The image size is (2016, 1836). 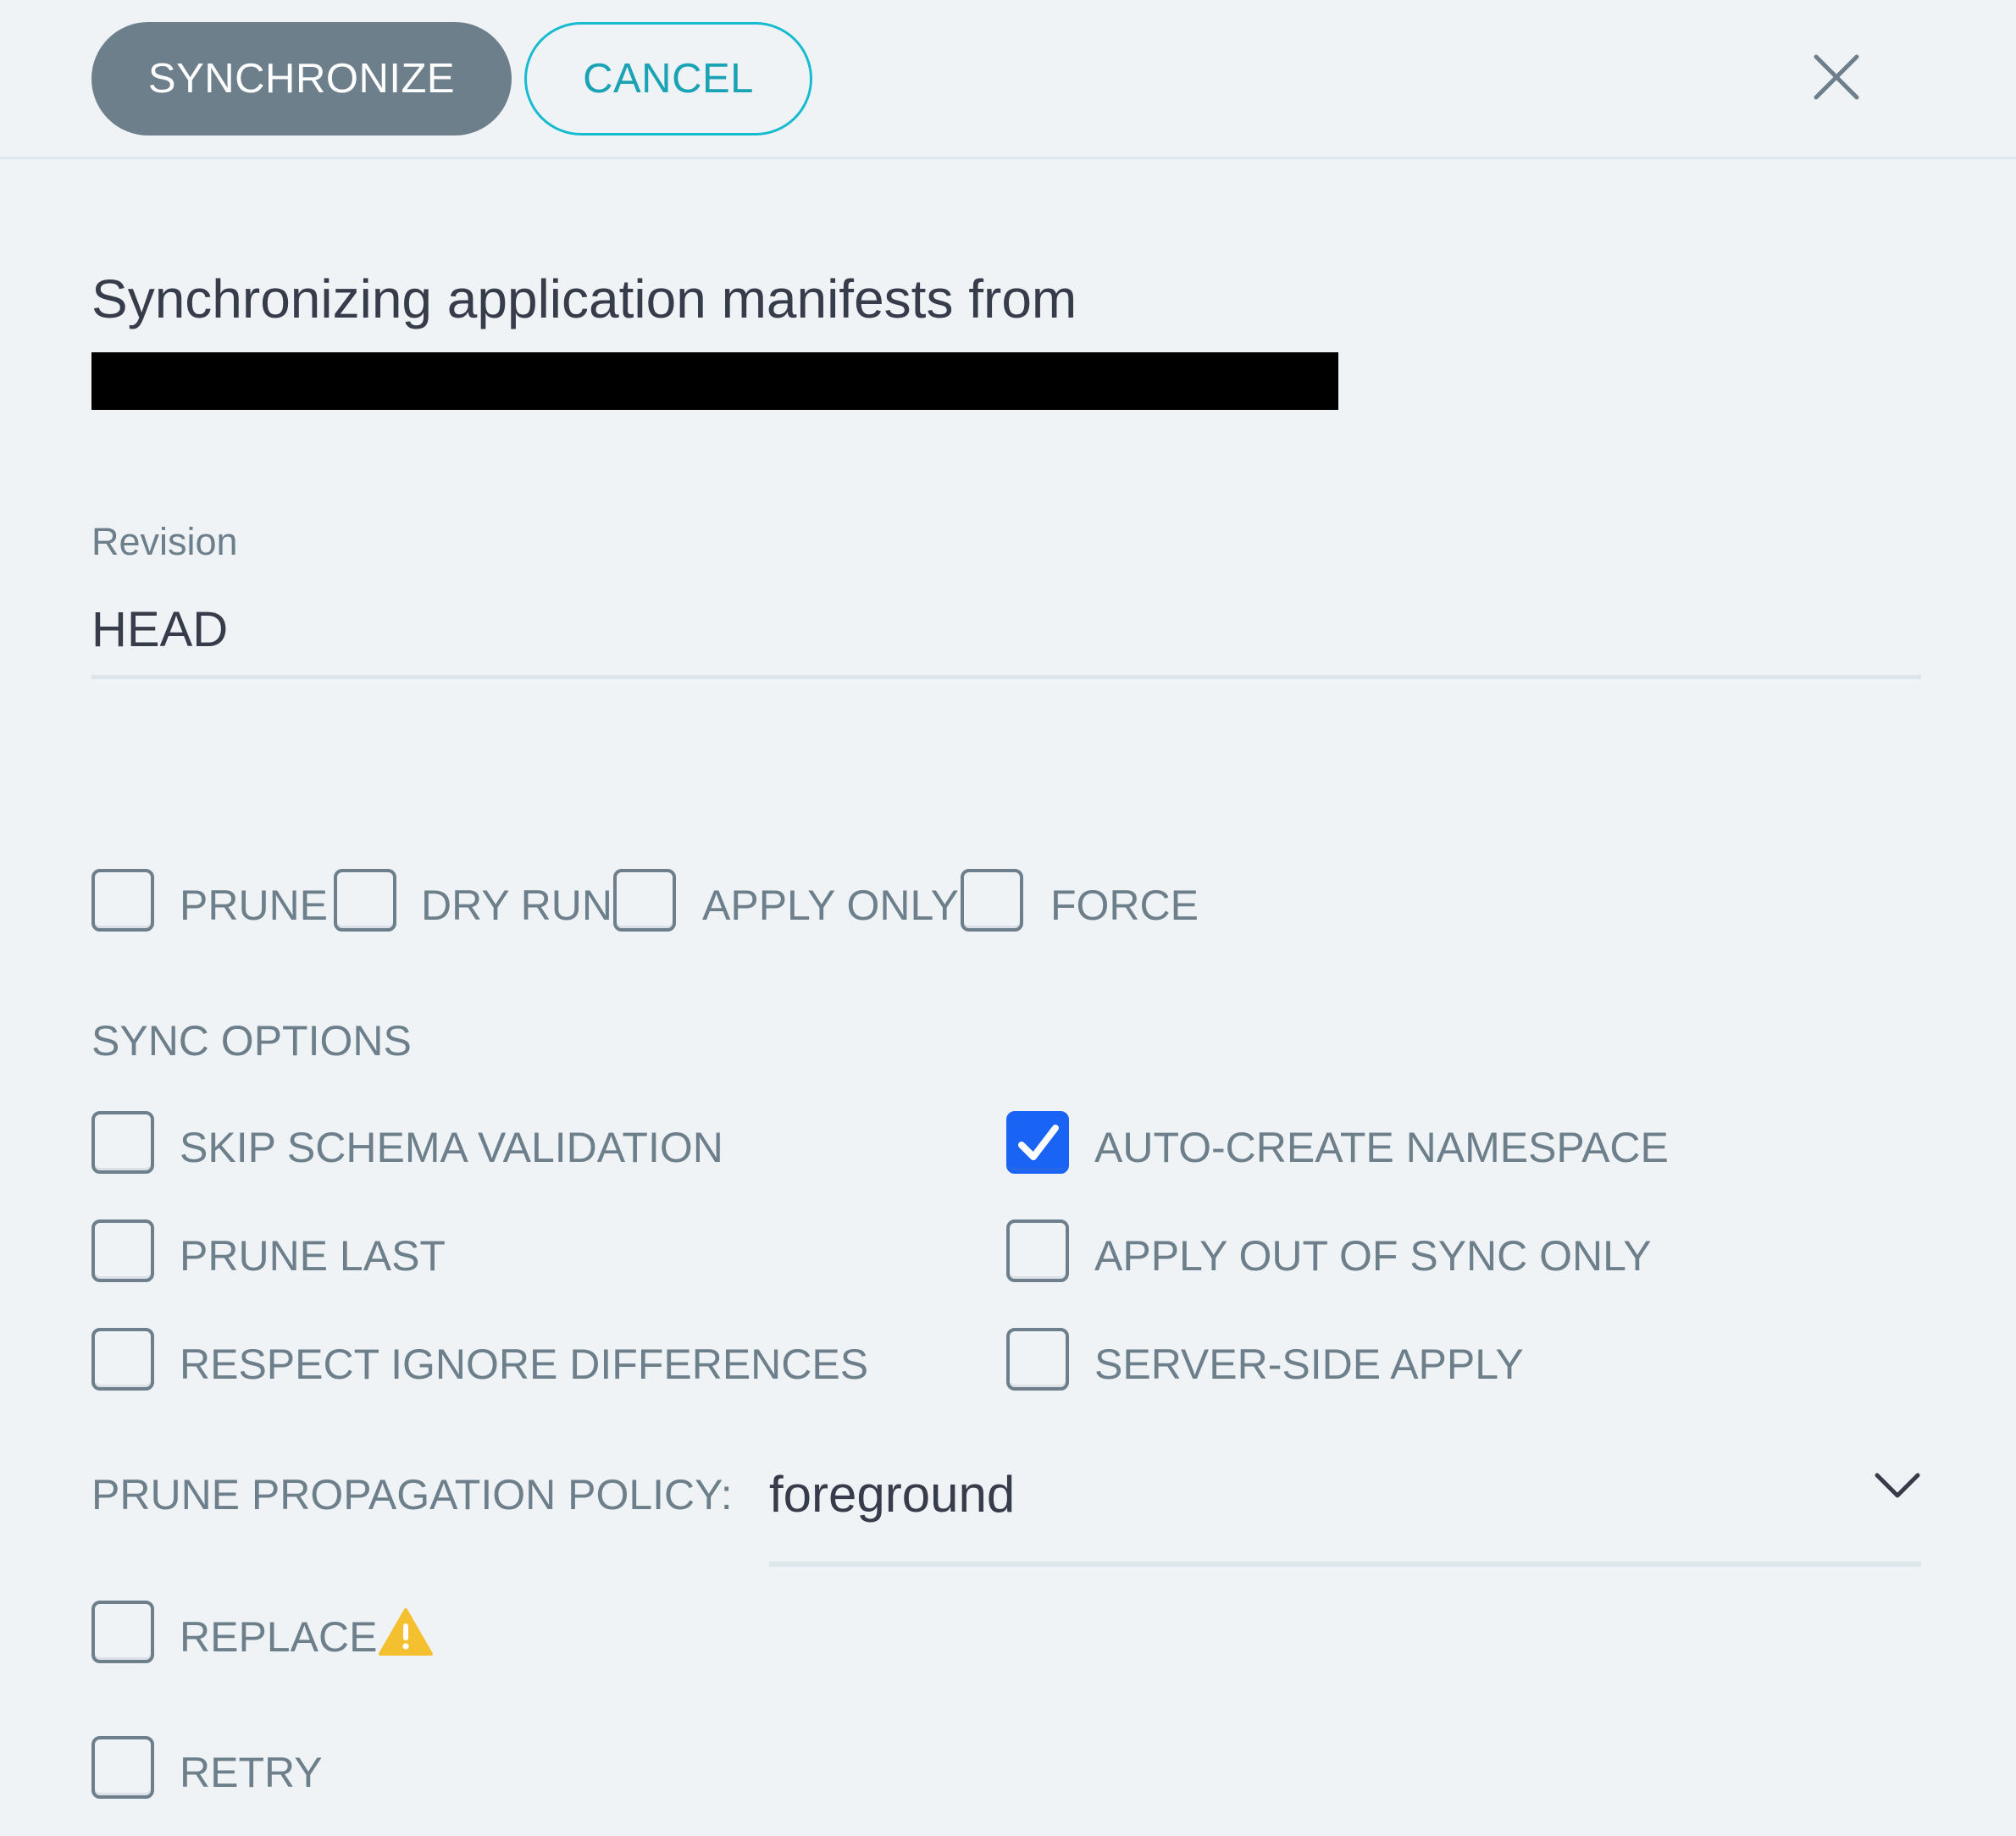 What do you see at coordinates (1006, 631) in the screenshot?
I see `revision-input` at bounding box center [1006, 631].